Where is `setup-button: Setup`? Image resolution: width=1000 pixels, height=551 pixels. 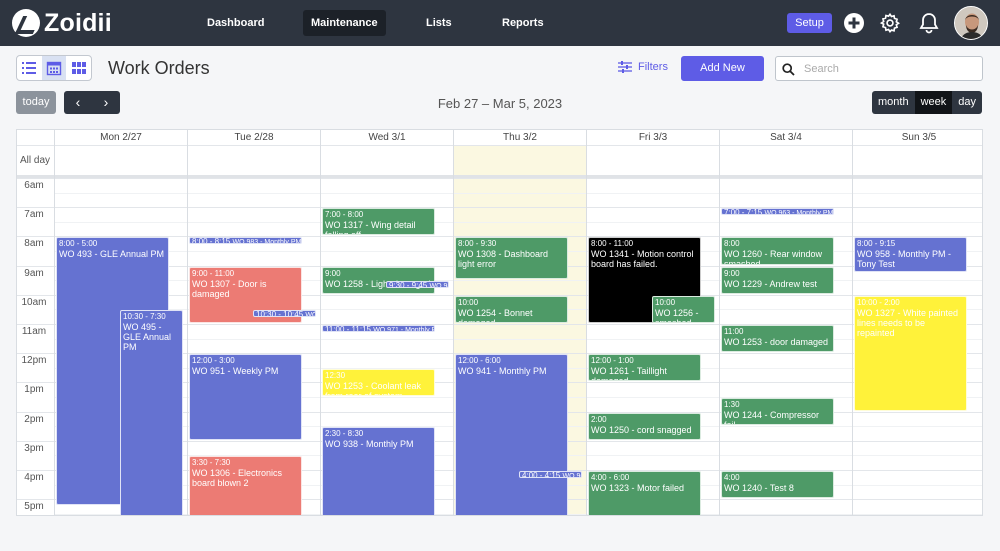 setup-button: Setup is located at coordinates (809, 23).